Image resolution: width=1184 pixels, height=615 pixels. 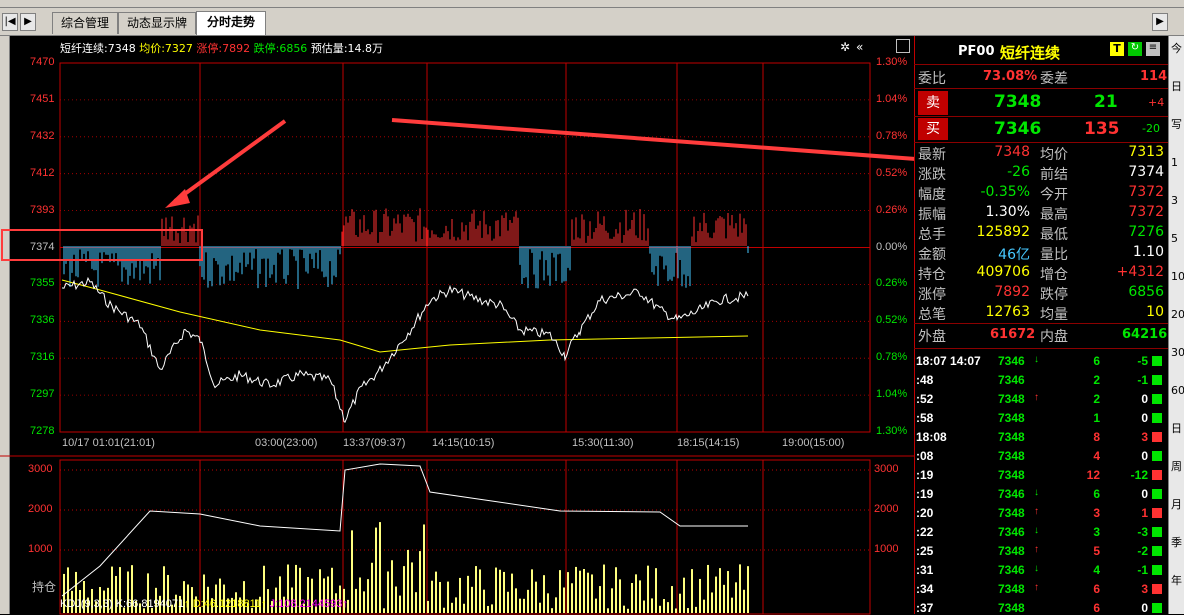 I want to click on period-button: 月, so click(x=1177, y=505).